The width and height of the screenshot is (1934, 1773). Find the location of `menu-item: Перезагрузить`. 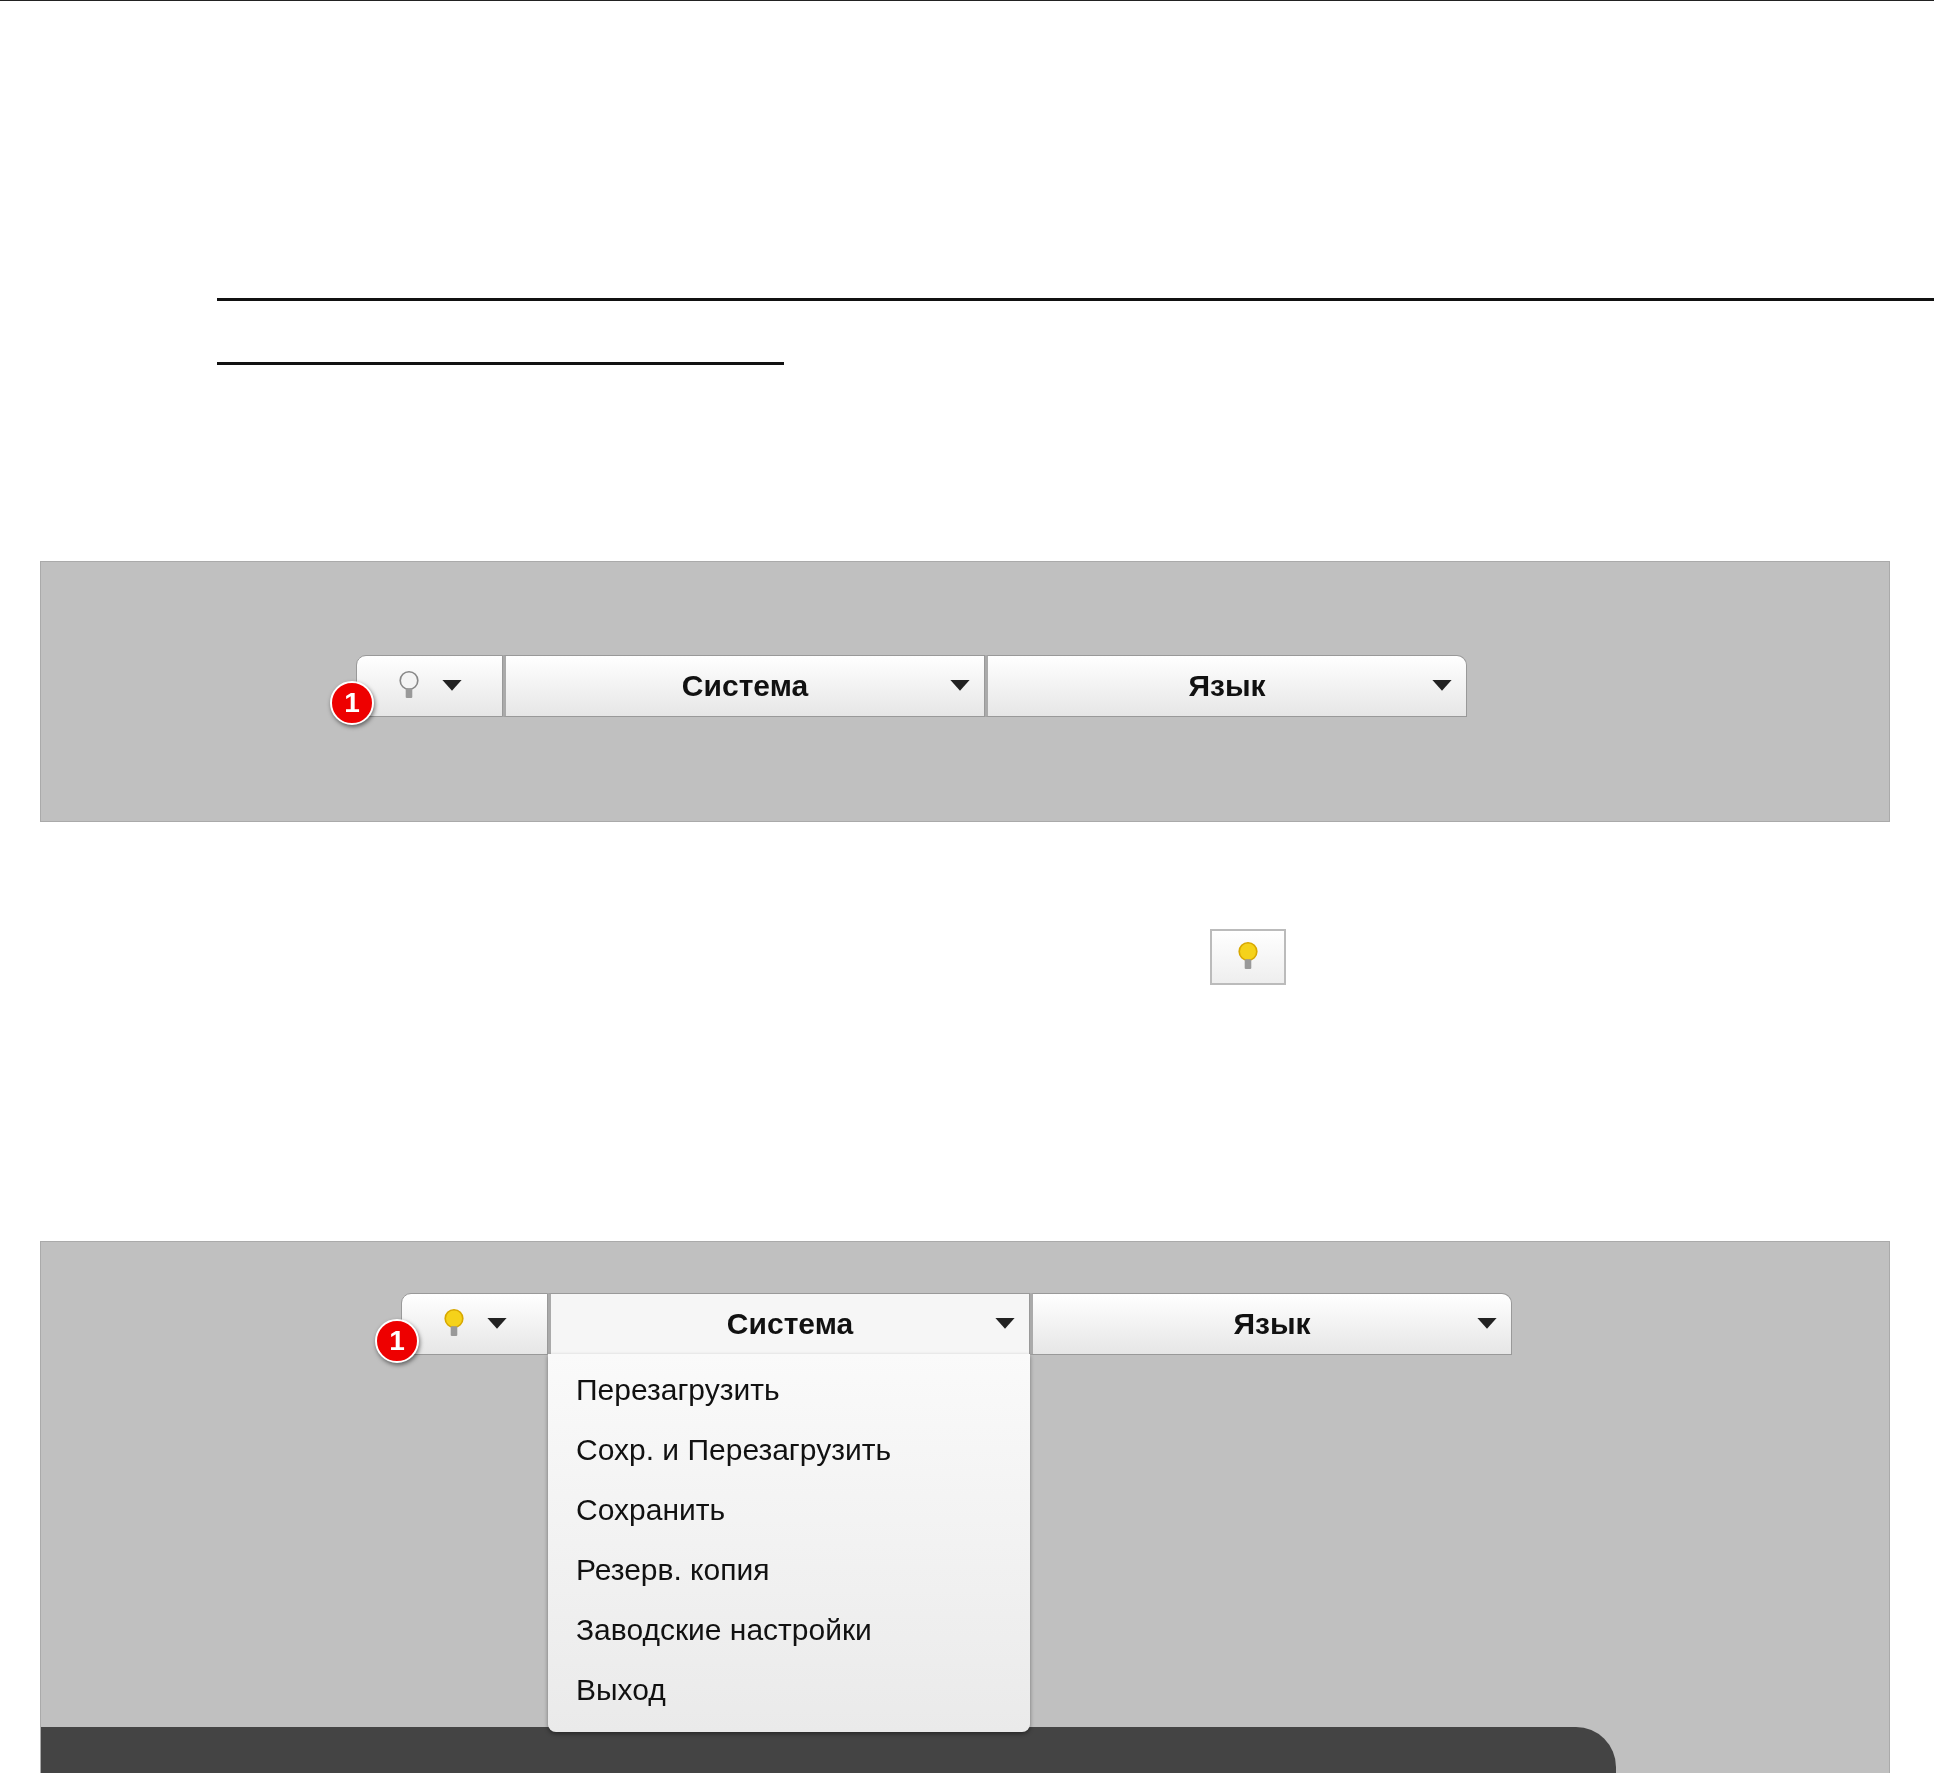

menu-item: Перезагрузить is located at coordinates (789, 1390).